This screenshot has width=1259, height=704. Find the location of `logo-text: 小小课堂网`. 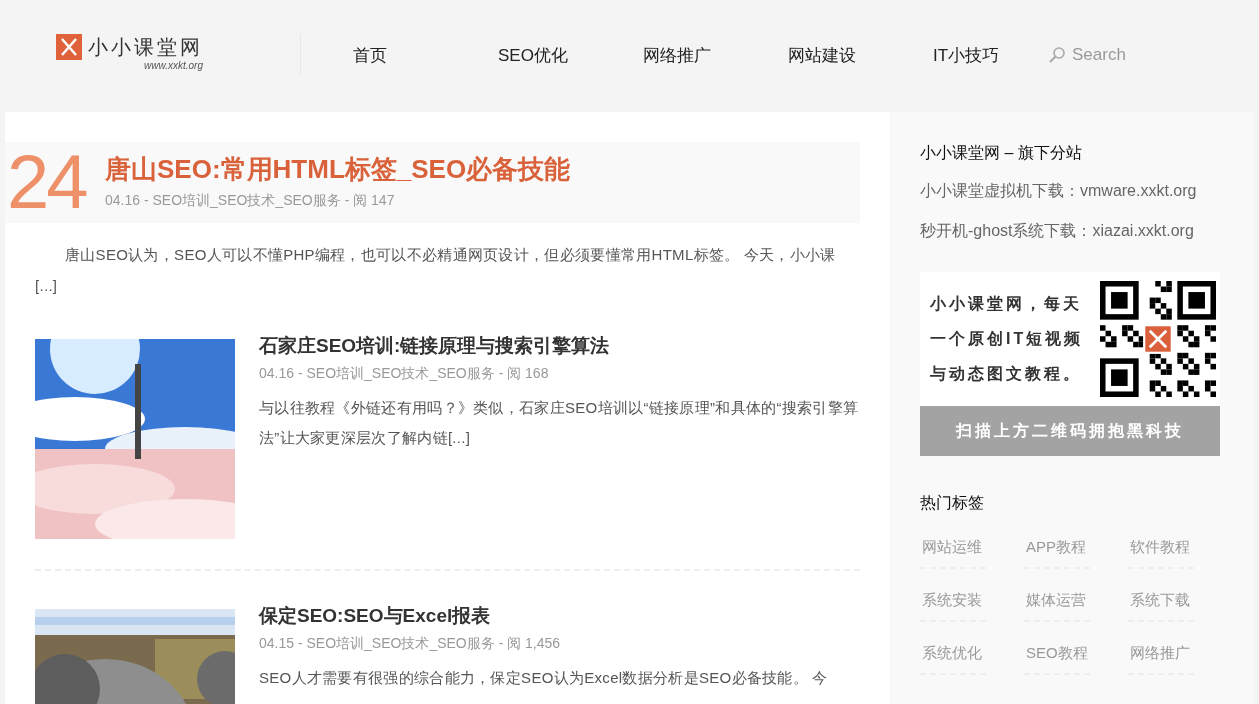

logo-text: 小小课堂网 is located at coordinates (145, 47).